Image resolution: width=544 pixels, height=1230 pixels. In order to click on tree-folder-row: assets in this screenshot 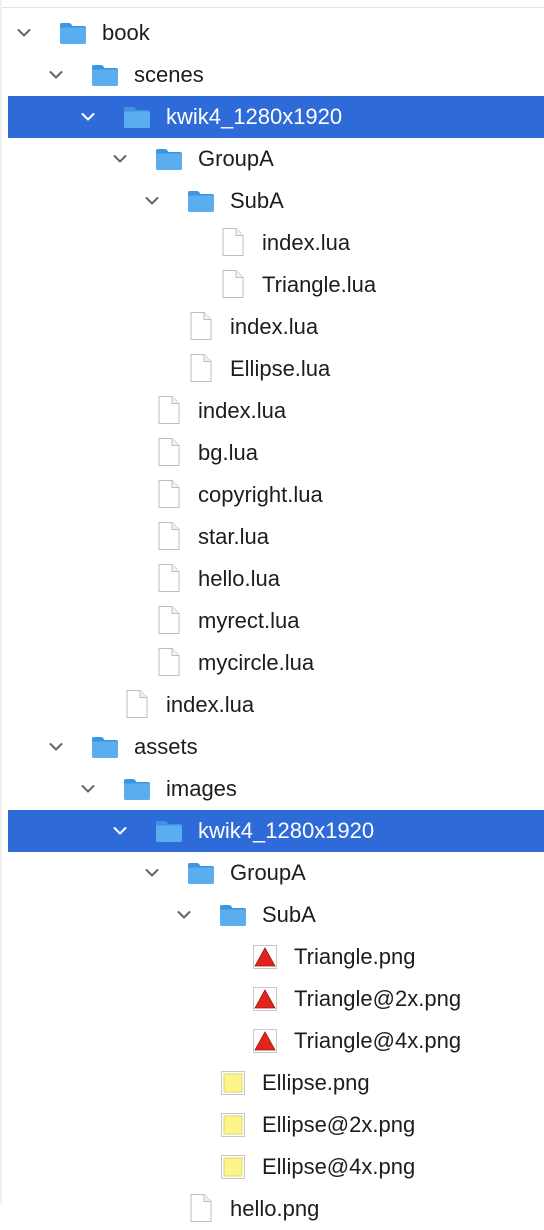, I will do `click(272, 747)`.